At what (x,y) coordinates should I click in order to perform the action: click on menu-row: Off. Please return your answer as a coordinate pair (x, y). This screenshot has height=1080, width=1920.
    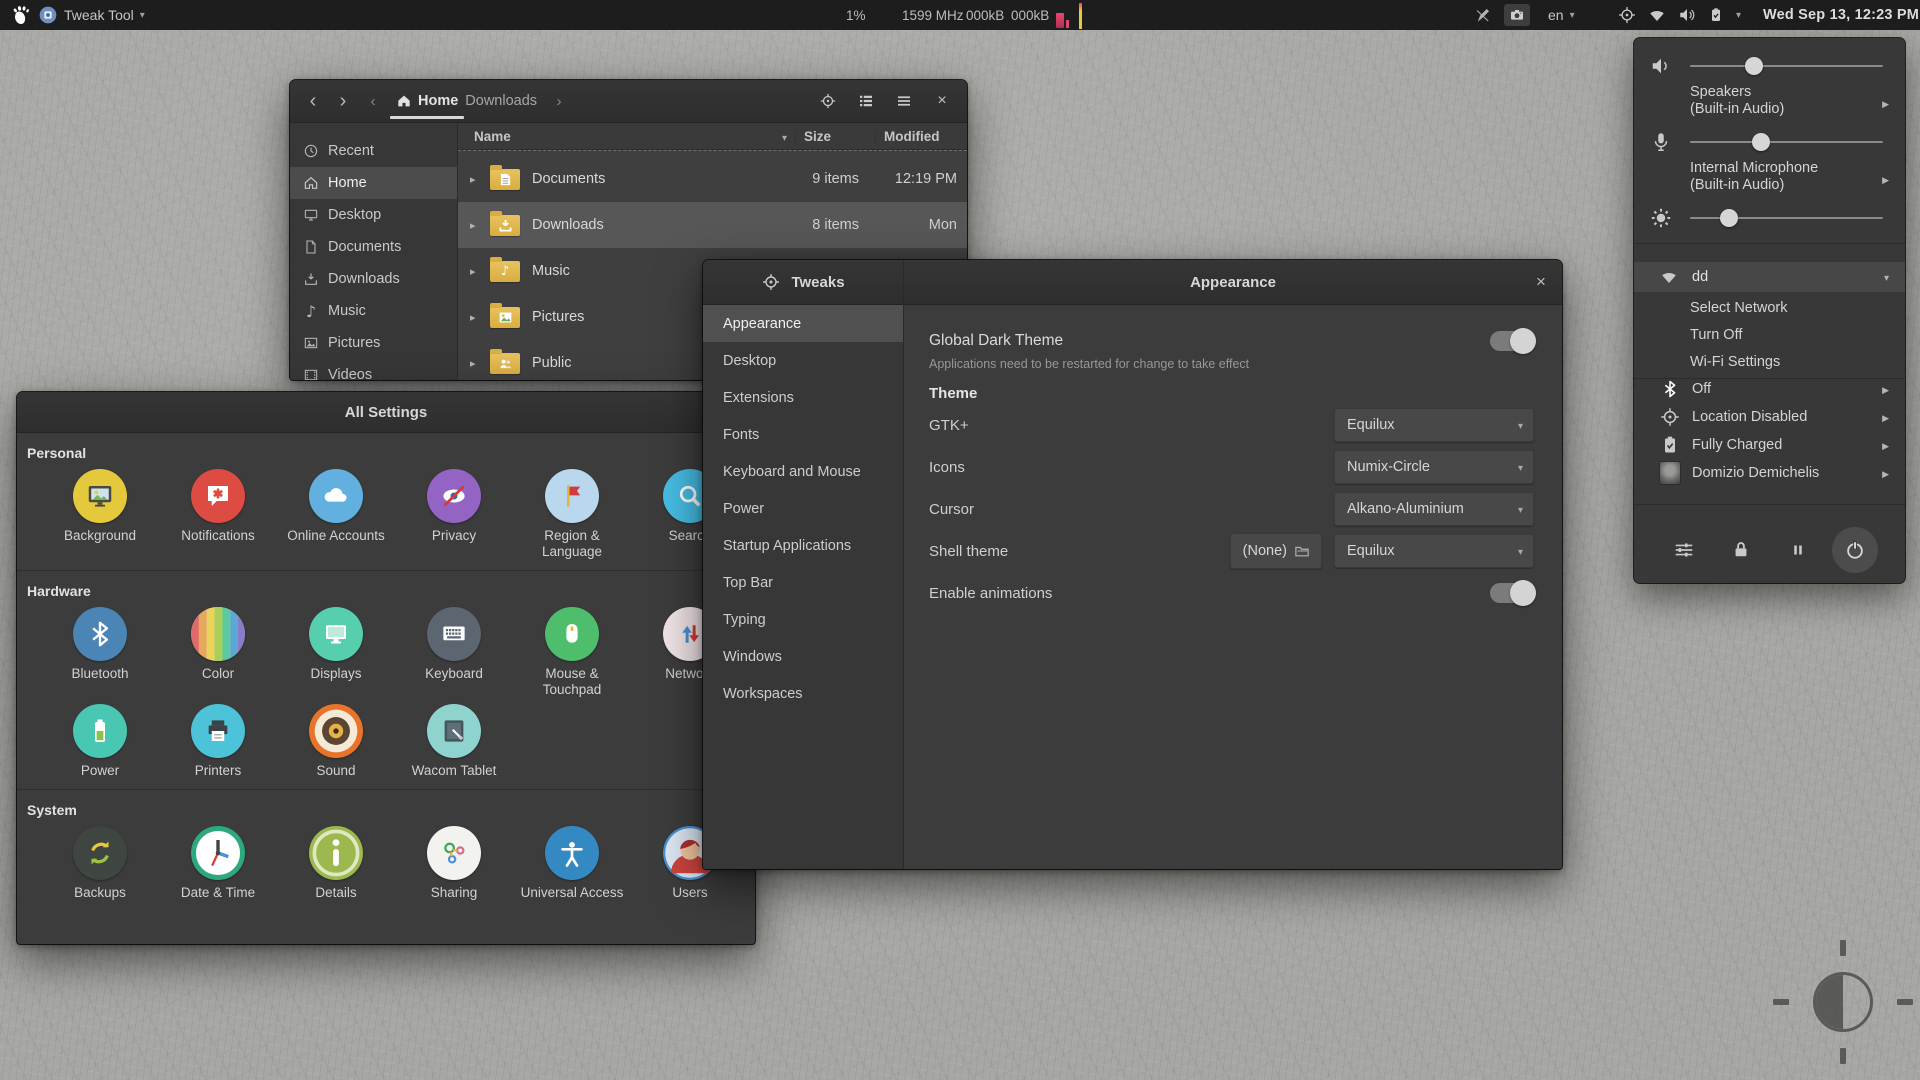
    Looking at the image, I should click on (1769, 389).